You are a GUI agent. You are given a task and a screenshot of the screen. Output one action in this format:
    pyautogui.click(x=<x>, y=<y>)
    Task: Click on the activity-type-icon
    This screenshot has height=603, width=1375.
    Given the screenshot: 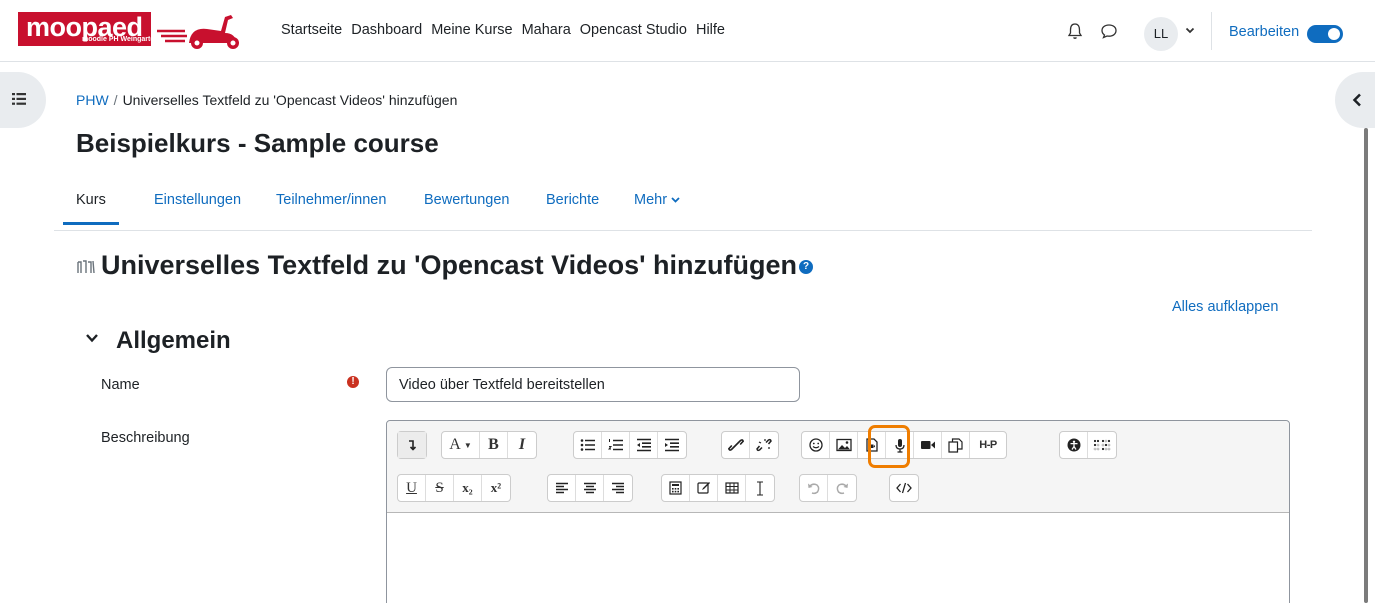 What is the action you would take?
    pyautogui.click(x=86, y=267)
    